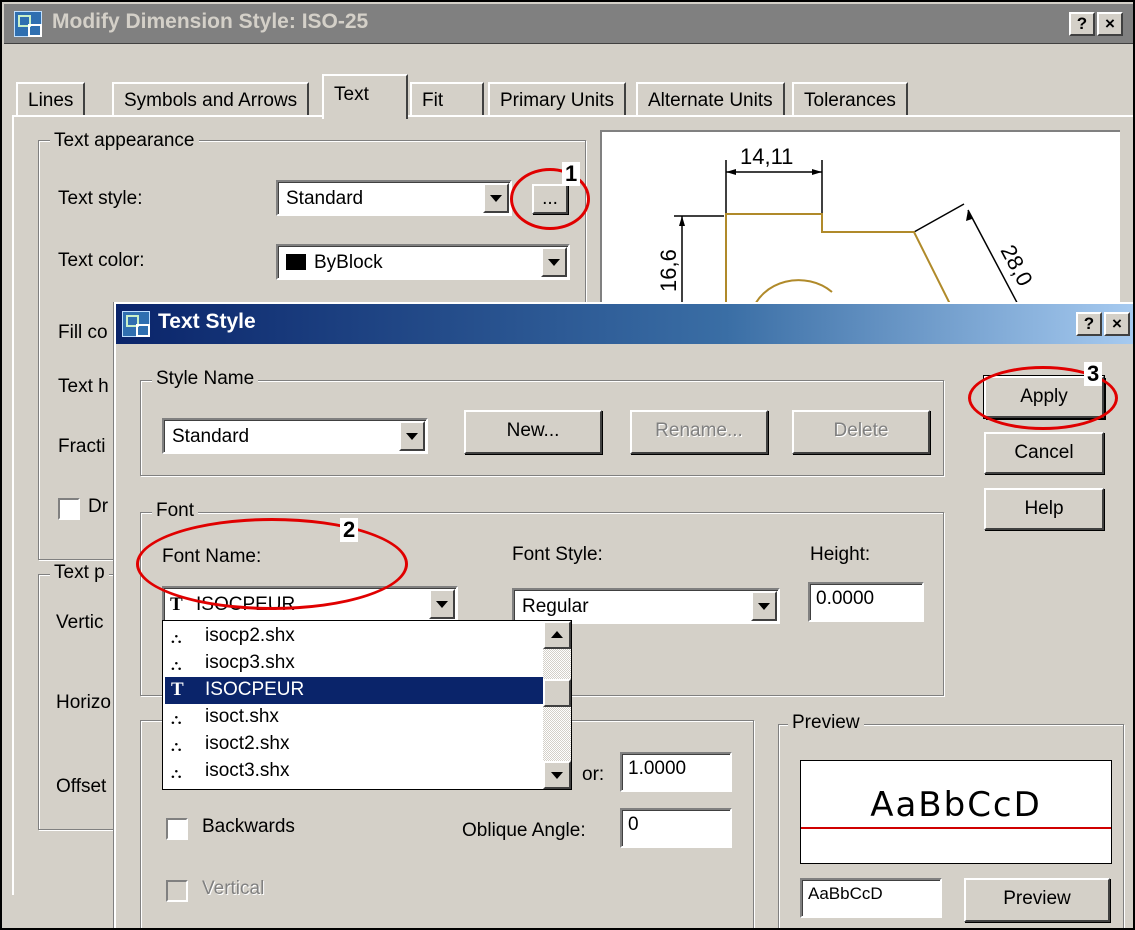  What do you see at coordinates (447, 99) in the screenshot?
I see `tab-fit: Fit` at bounding box center [447, 99].